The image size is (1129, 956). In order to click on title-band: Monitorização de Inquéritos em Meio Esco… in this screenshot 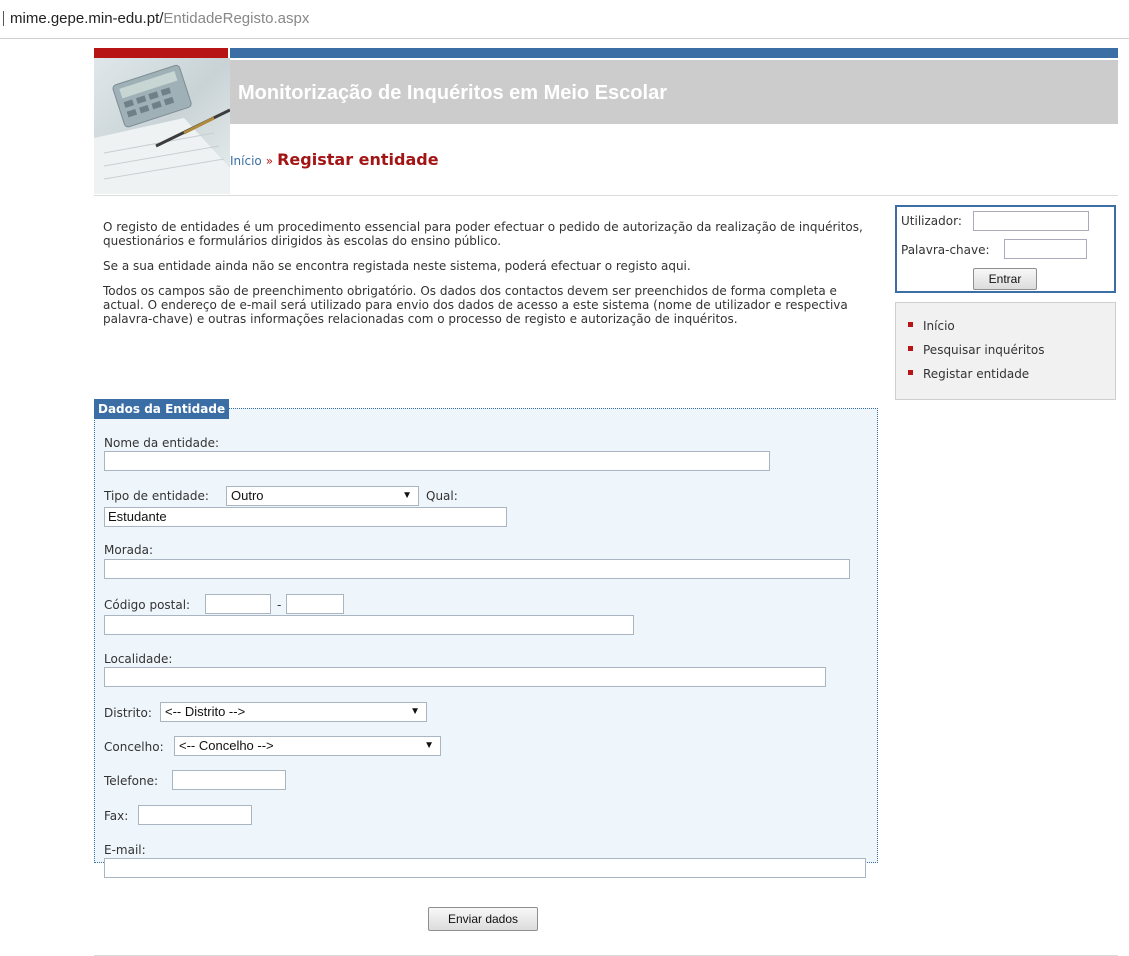, I will do `click(674, 92)`.